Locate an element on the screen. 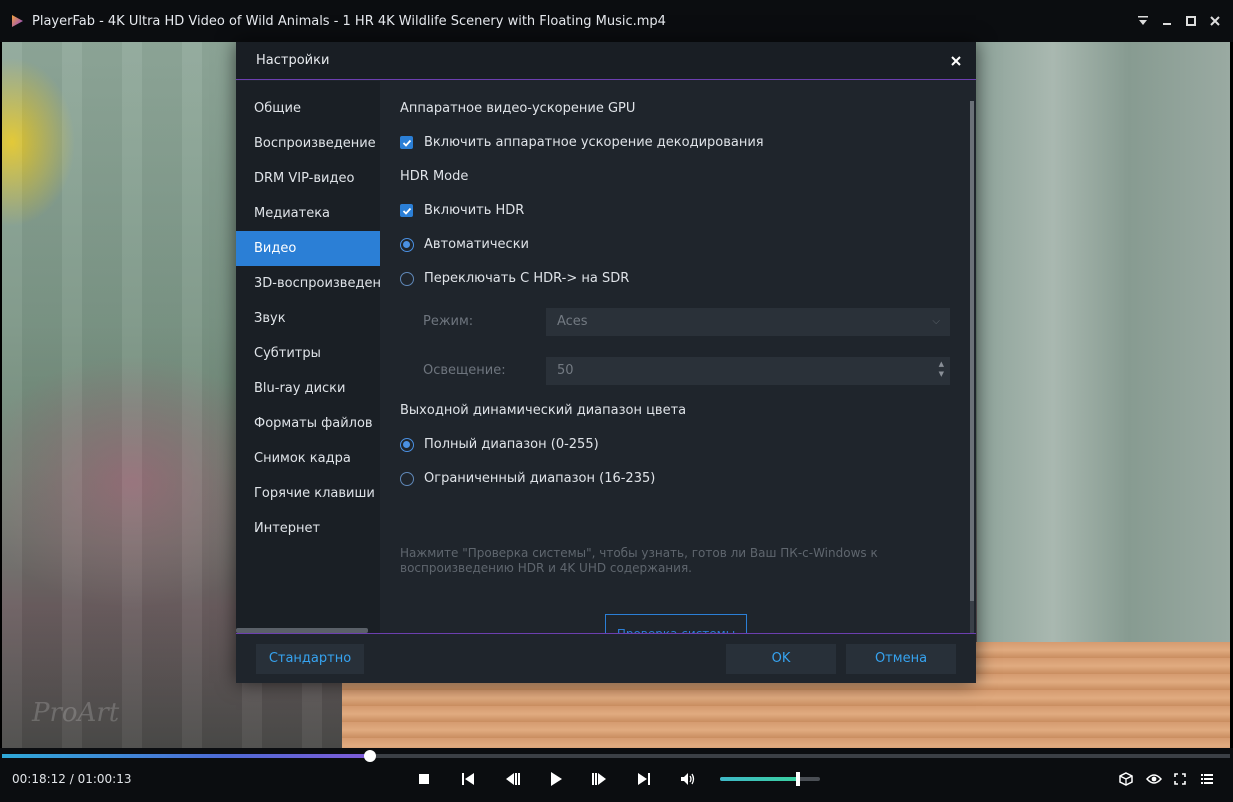 The width and height of the screenshot is (1233, 802). range-full-label: Полный диапазон (0-255) is located at coordinates (511, 444).